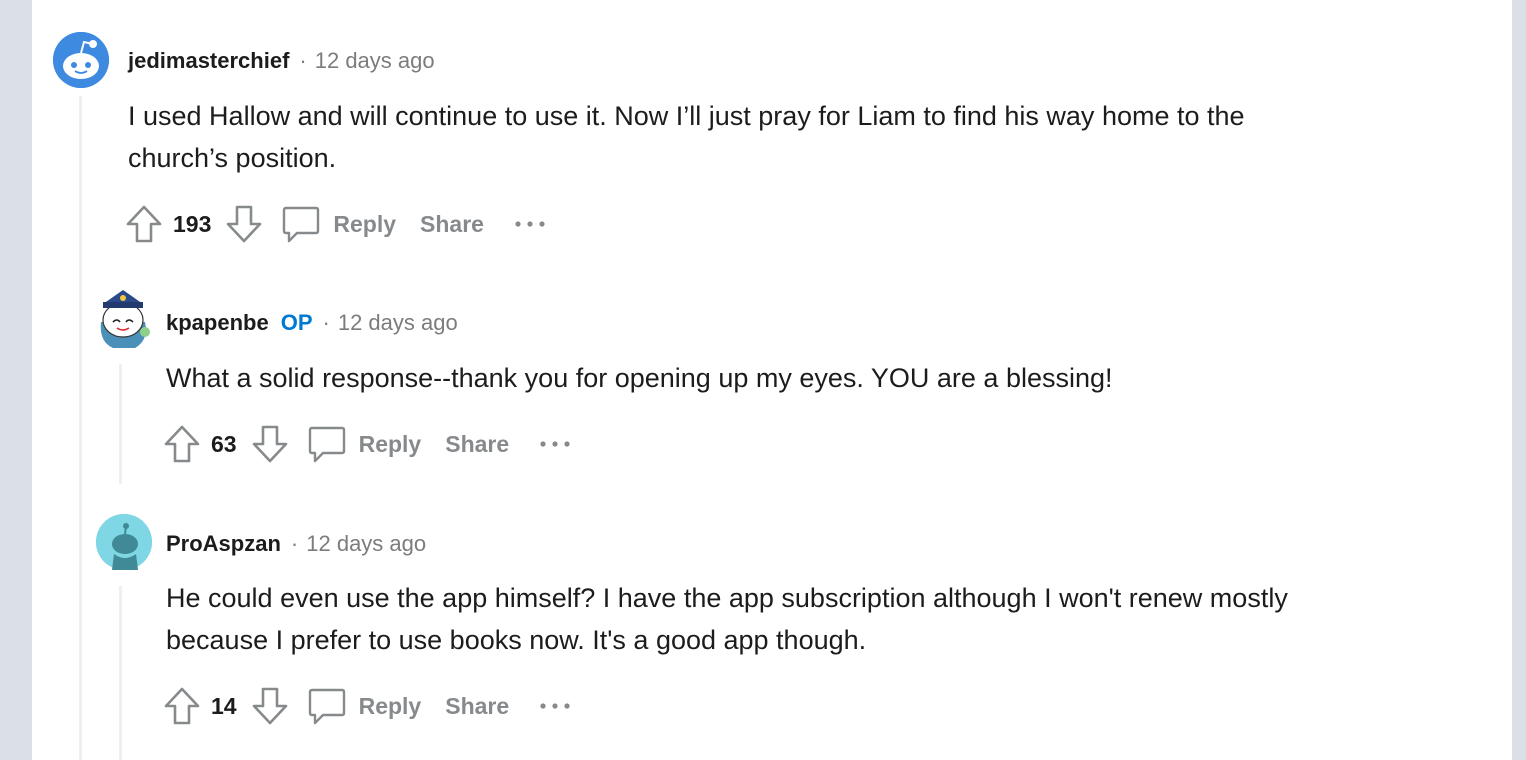 Image resolution: width=1526 pixels, height=760 pixels. I want to click on author-name: kpapenbe, so click(217, 323).